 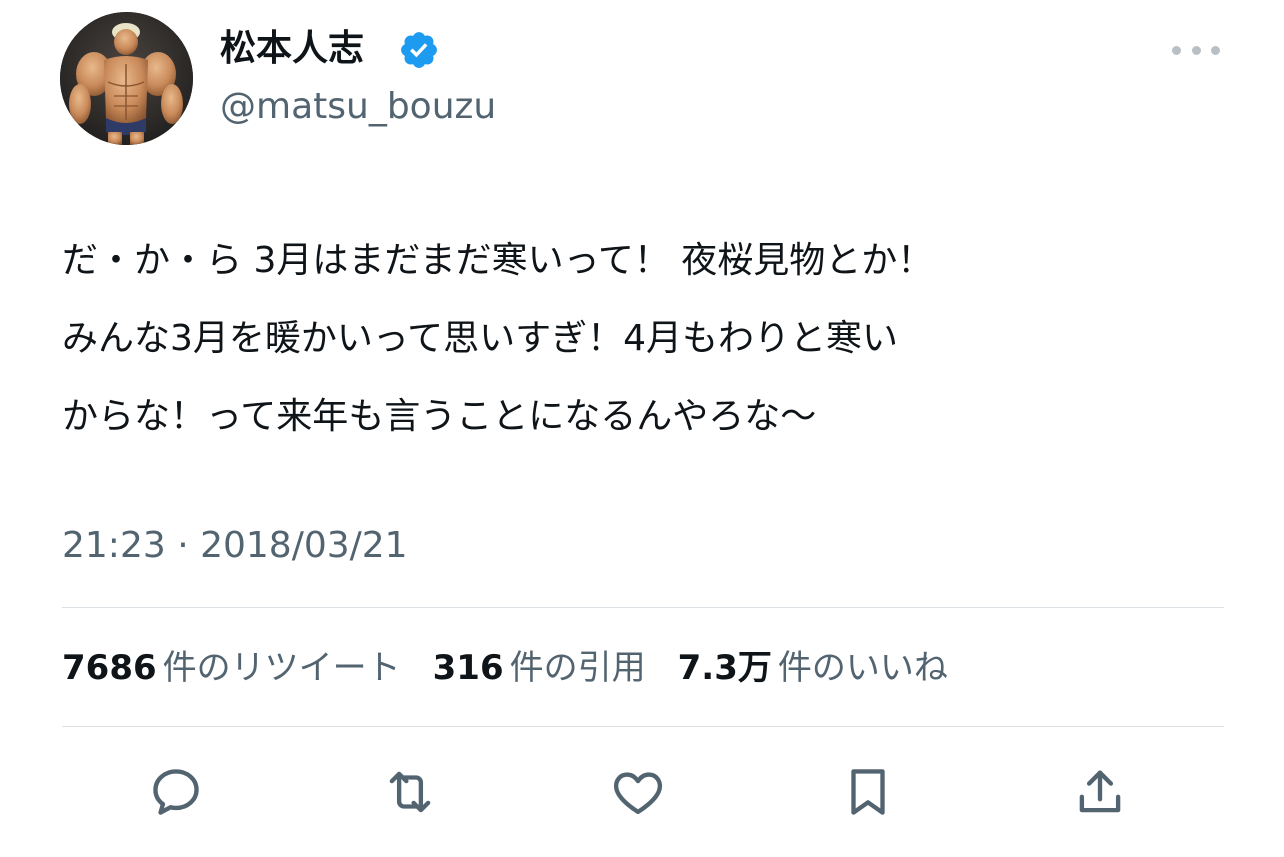 What do you see at coordinates (862, 668) in the screenshot?
I see `like-label: 件のいいね` at bounding box center [862, 668].